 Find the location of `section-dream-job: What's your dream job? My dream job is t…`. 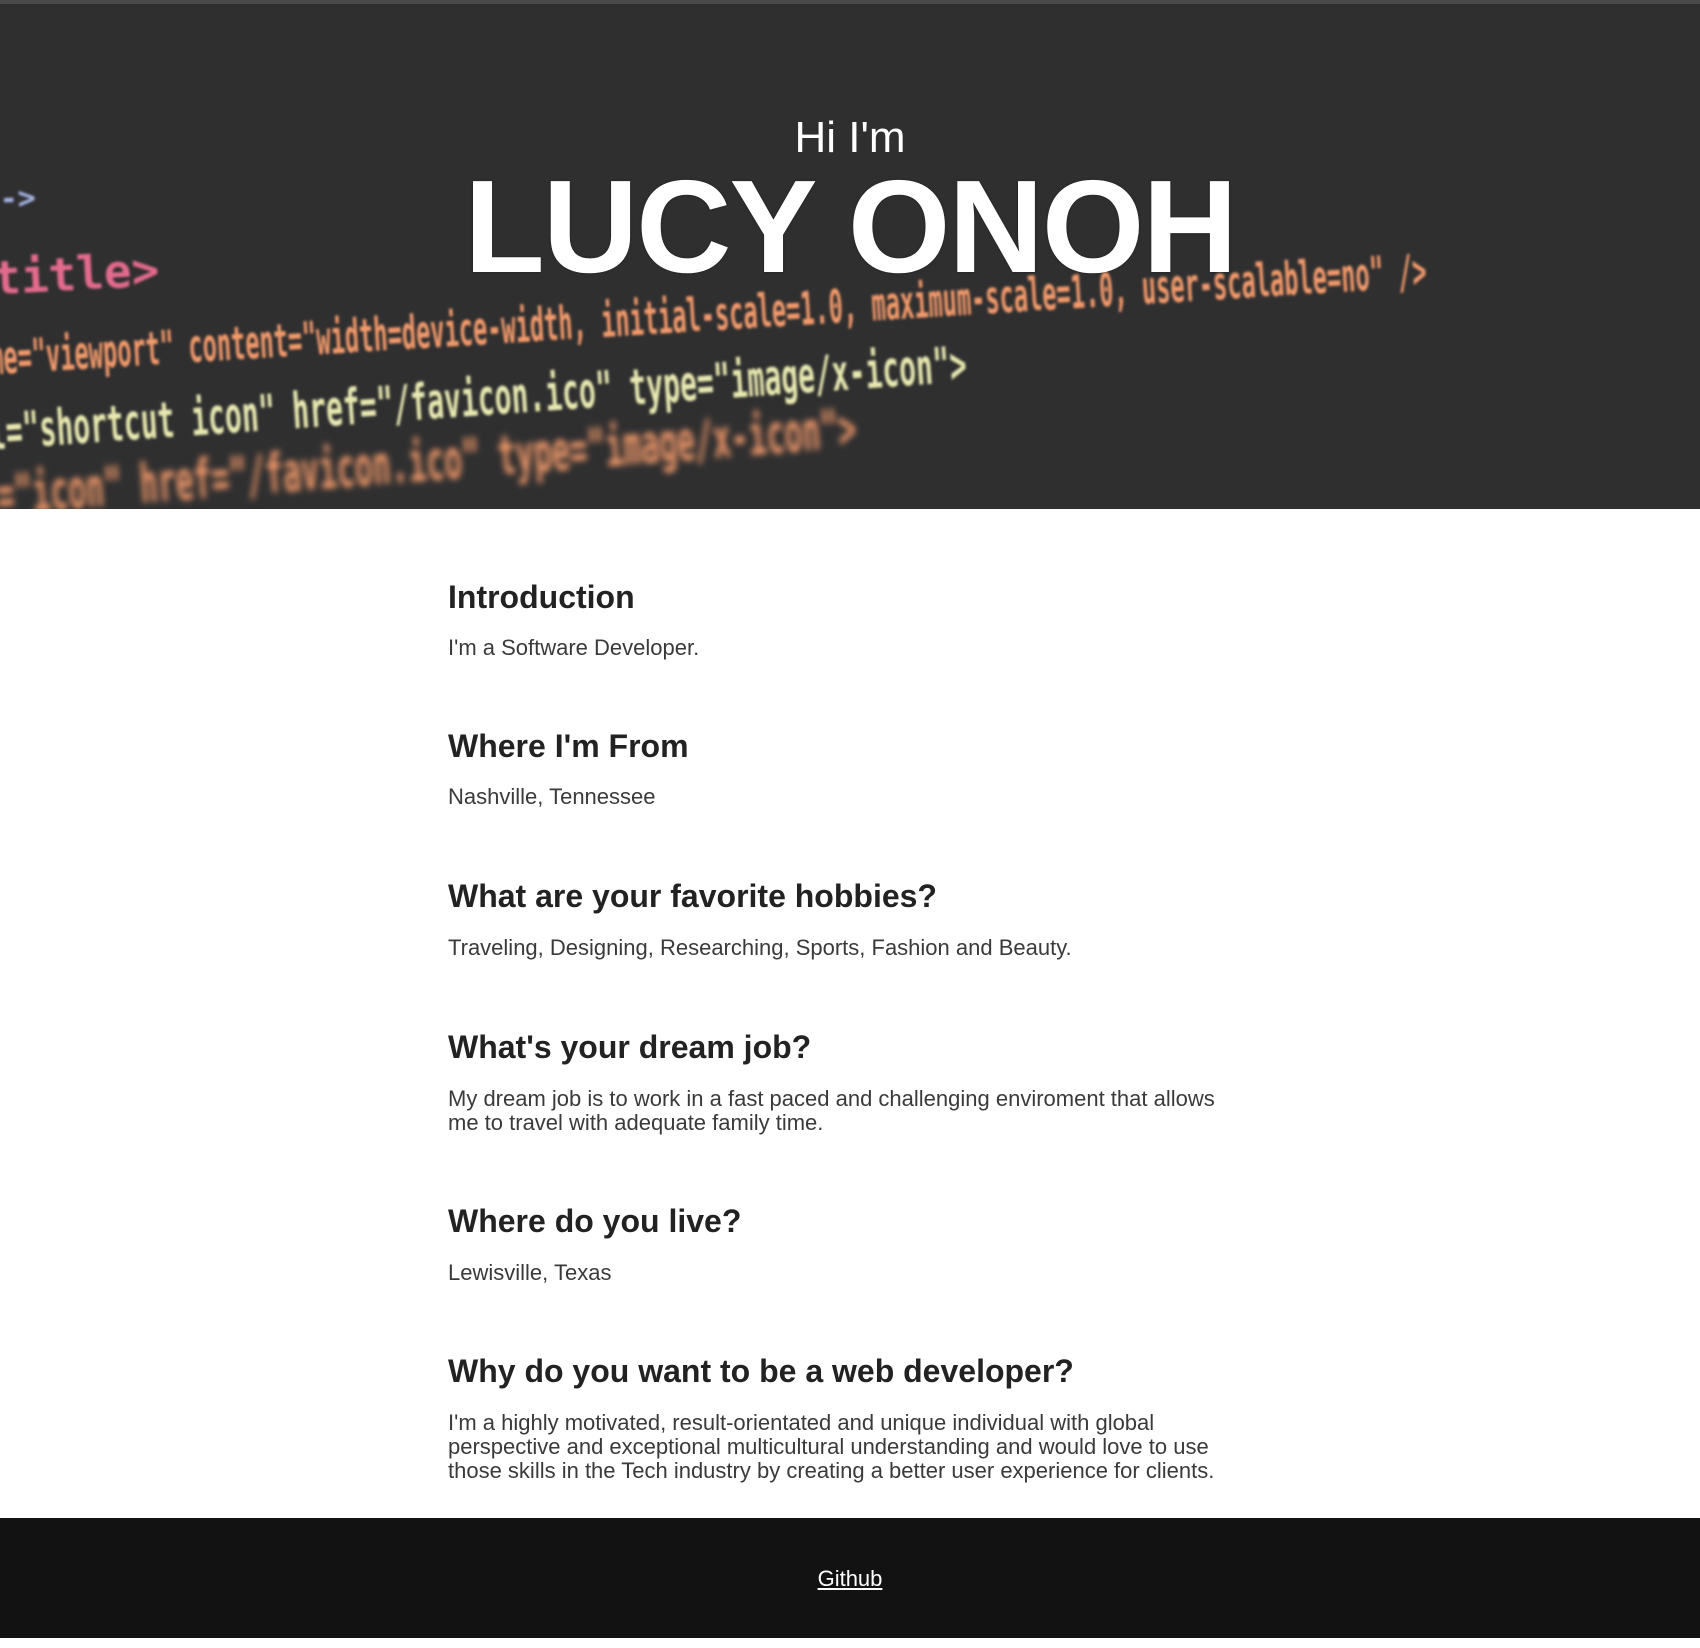

section-dream-job: What's your dream job? My dream job is t… is located at coordinates (848, 1081).